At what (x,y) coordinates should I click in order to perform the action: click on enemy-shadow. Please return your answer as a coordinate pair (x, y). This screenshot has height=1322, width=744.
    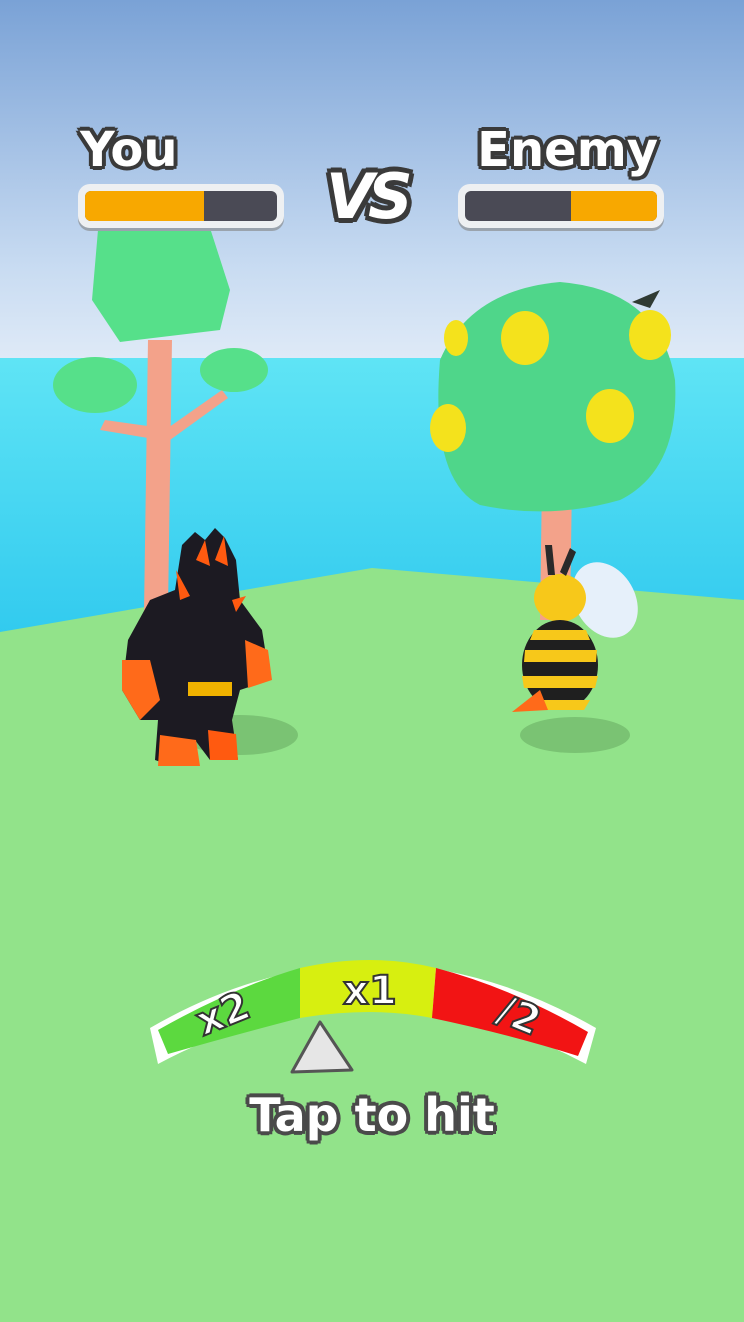
    Looking at the image, I should click on (575, 735).